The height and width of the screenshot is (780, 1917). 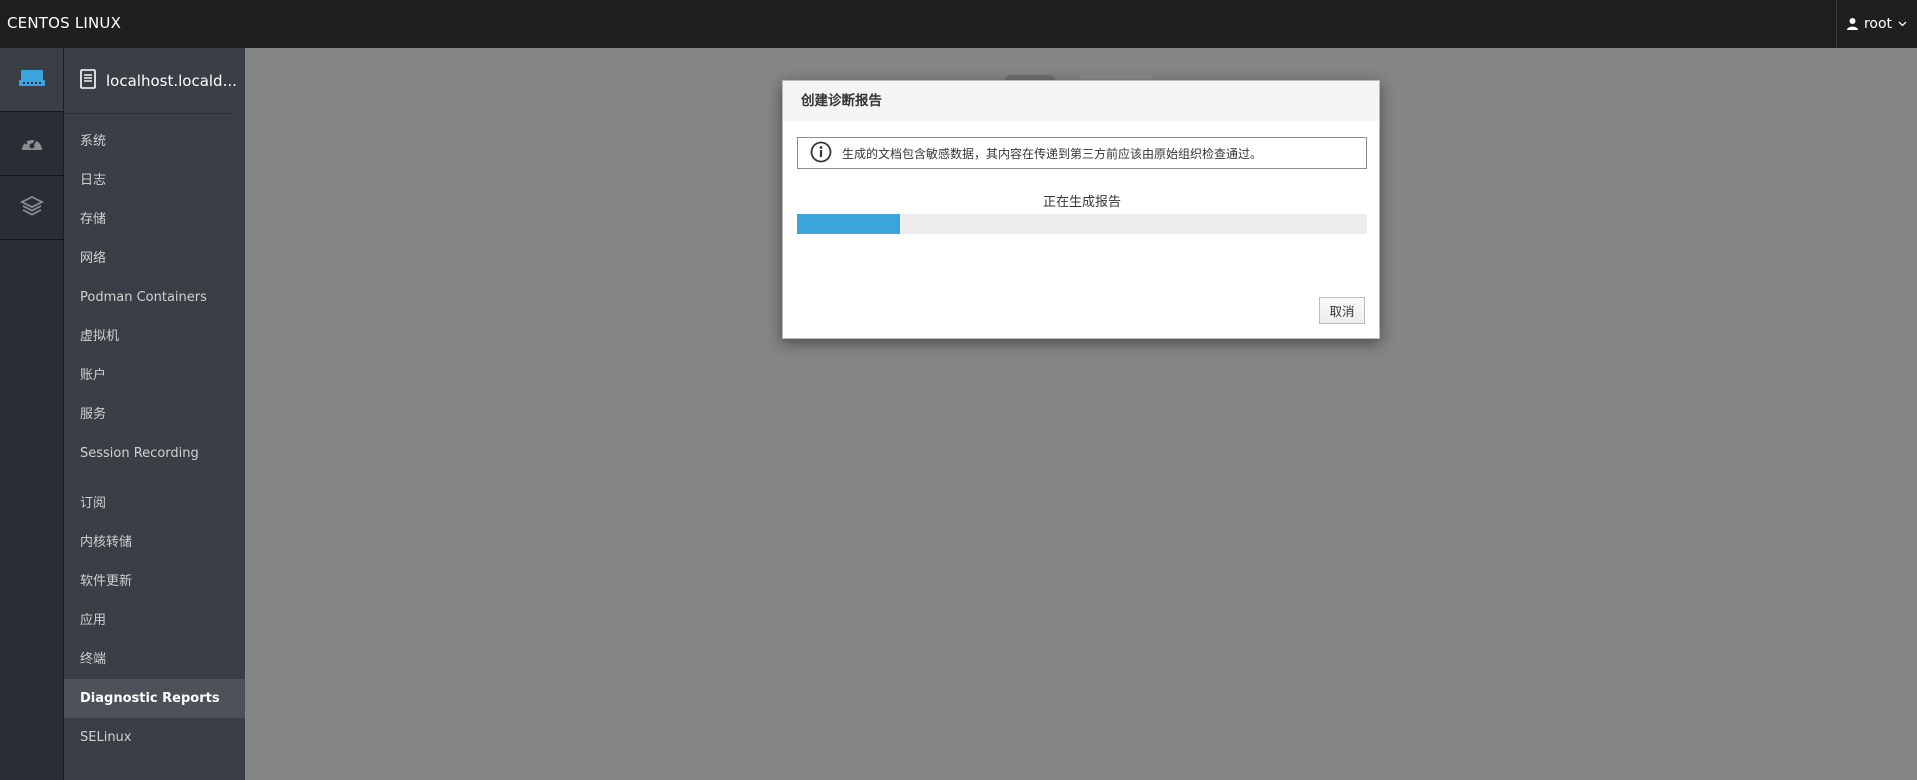 I want to click on chevron-down-icon, so click(x=1902, y=24).